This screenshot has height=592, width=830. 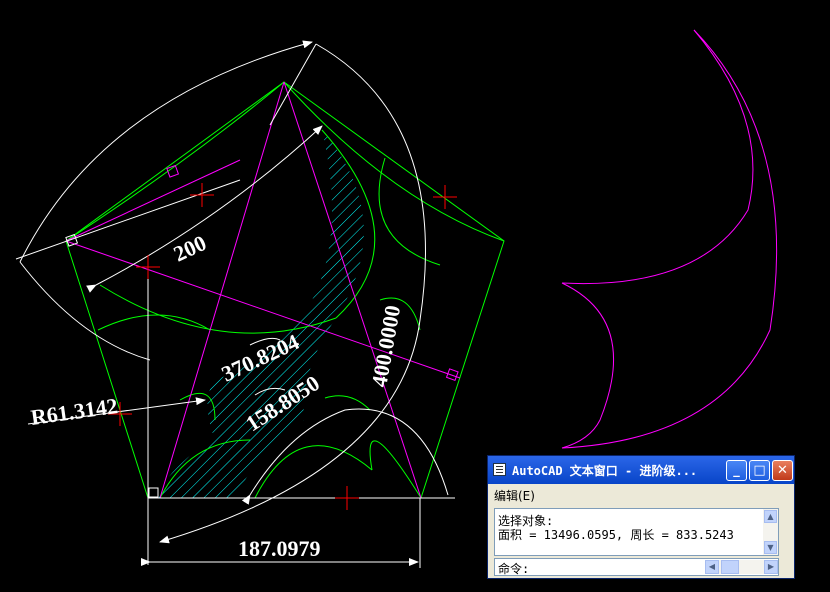 I want to click on scroll-left-icon: ◀, so click(x=712, y=567).